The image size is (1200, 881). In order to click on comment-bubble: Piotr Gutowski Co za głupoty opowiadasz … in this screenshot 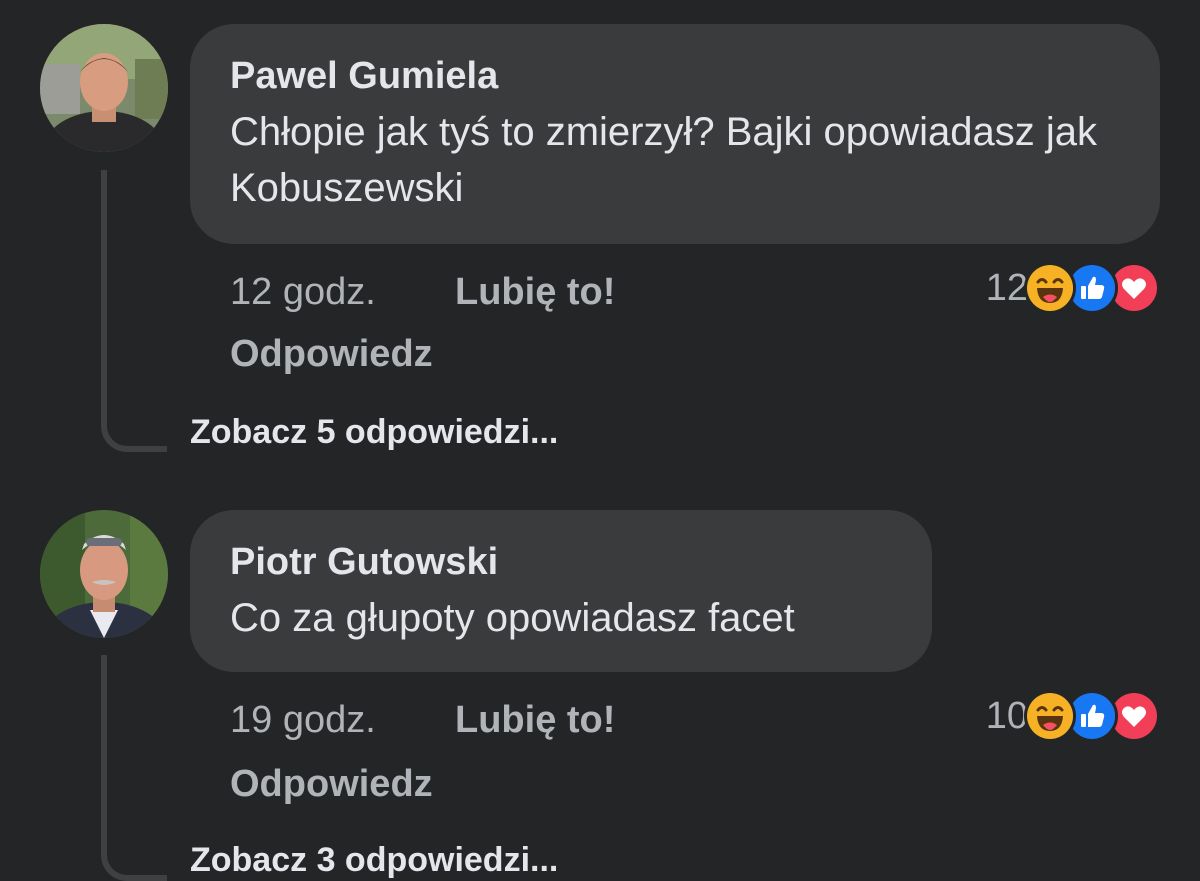, I will do `click(561, 591)`.